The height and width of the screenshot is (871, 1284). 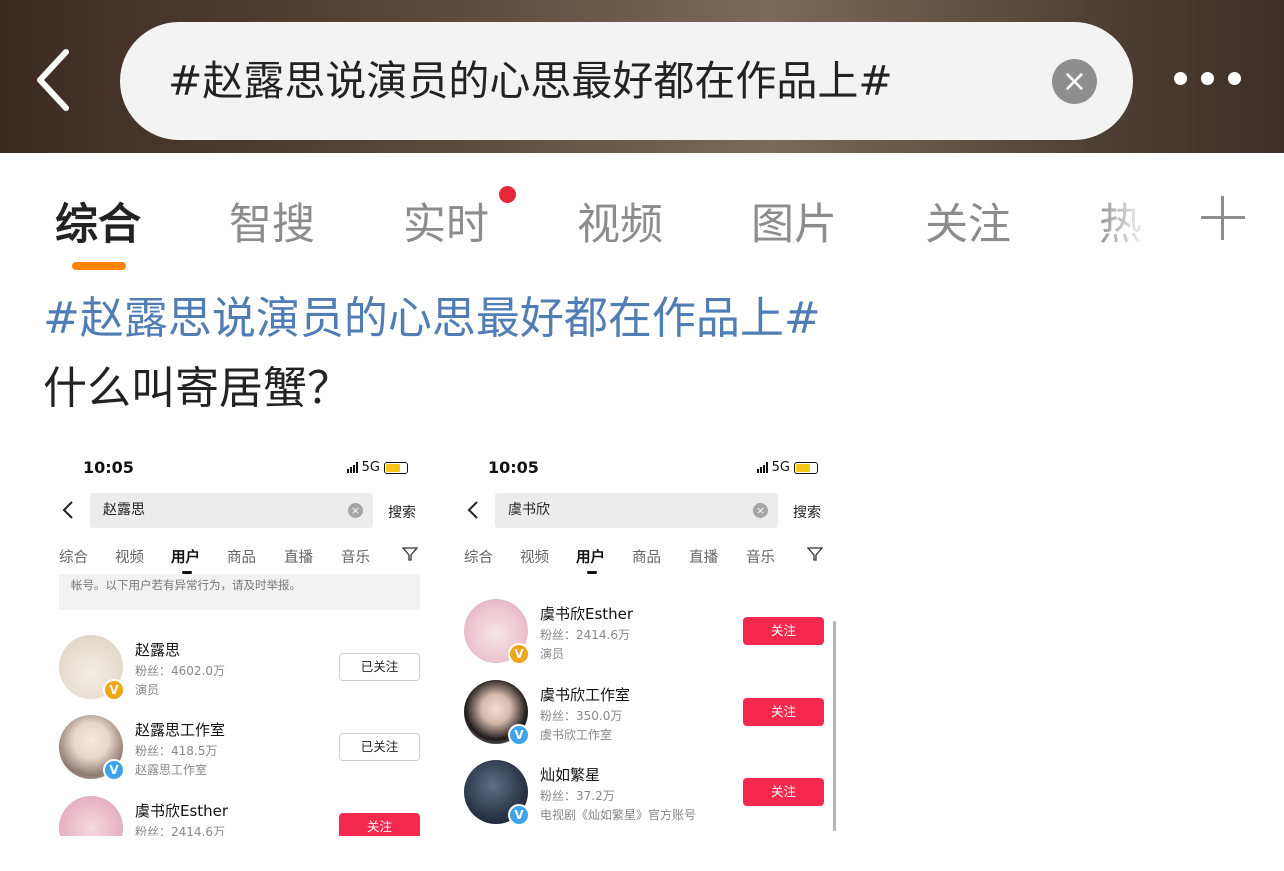 What do you see at coordinates (620, 221) in the screenshot?
I see `tab-video: 视频` at bounding box center [620, 221].